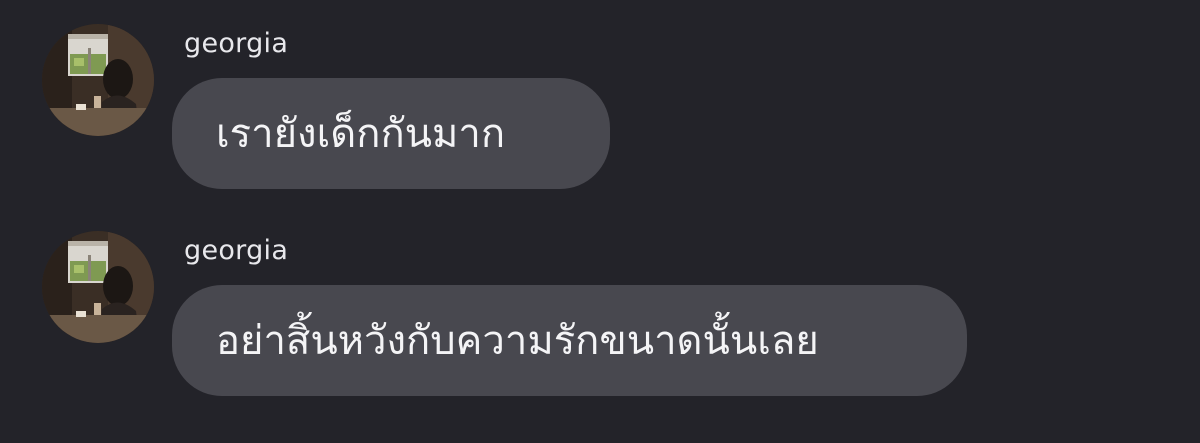 The image size is (1200, 443). Describe the element at coordinates (517, 340) in the screenshot. I see `message-text: อย่าสิ้นหวังกับความรักขนาดนั้นเลย` at that location.